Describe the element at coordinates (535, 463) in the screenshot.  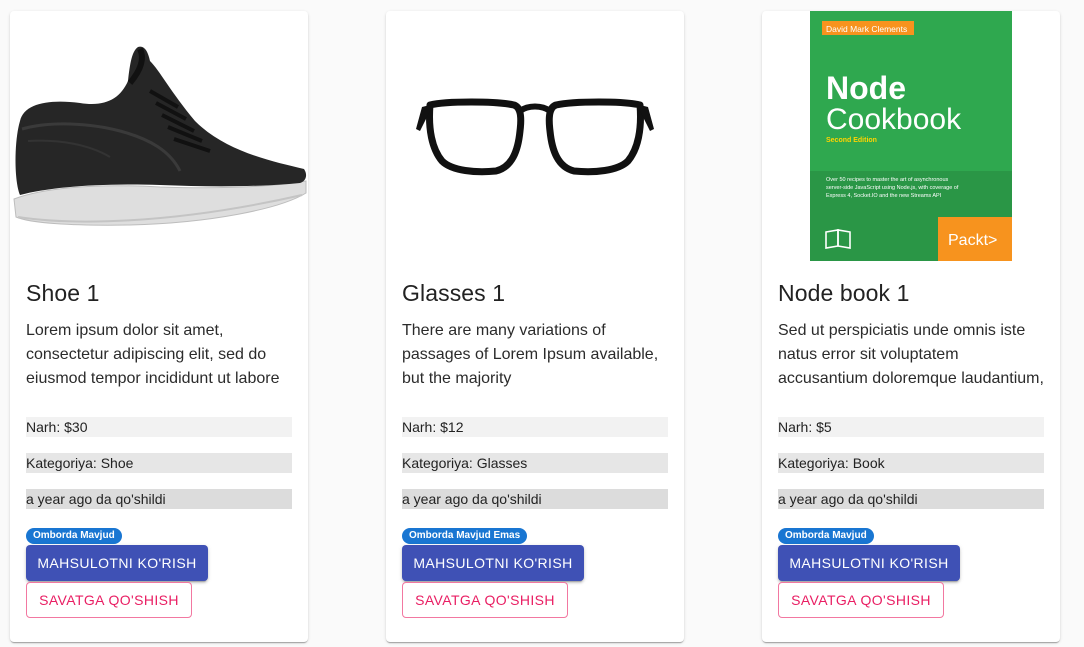
I see `product-category: Kategoriya: Glasses` at that location.